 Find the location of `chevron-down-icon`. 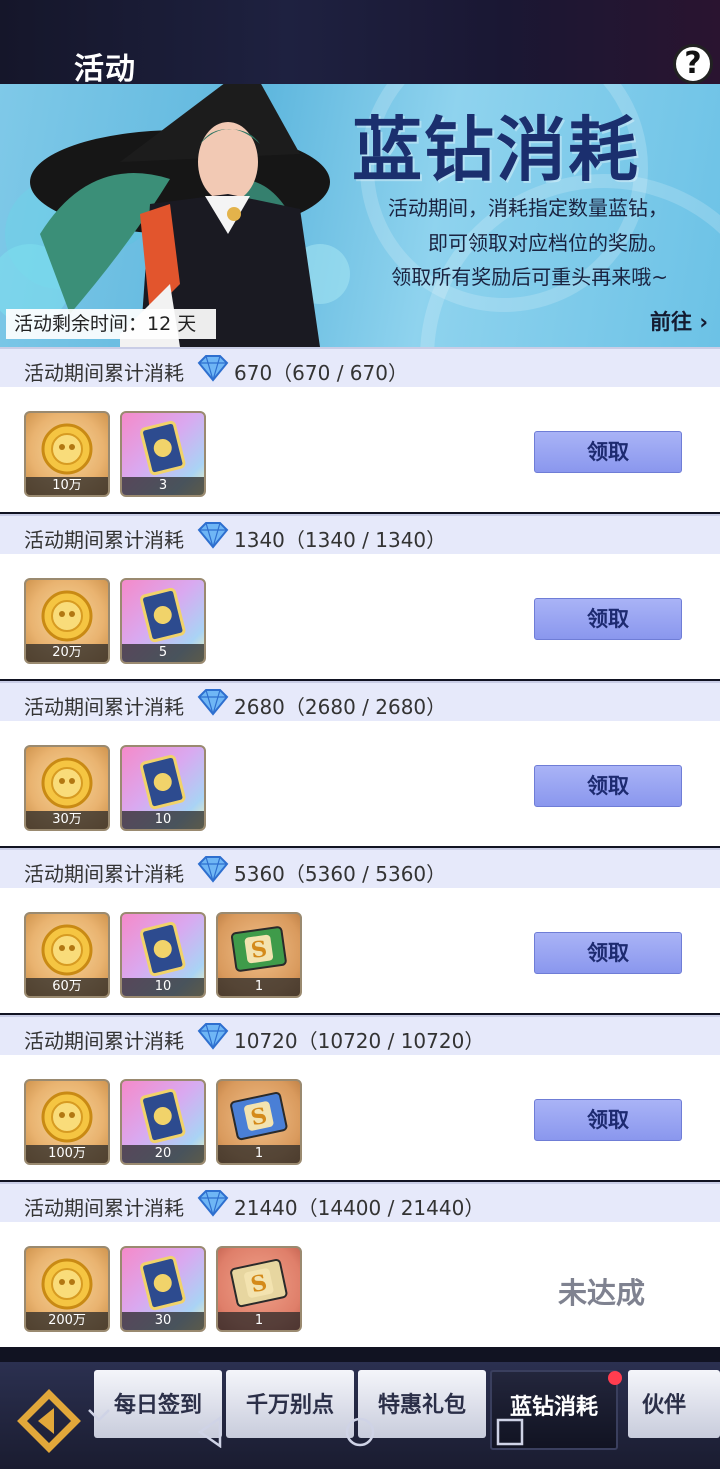

chevron-down-icon is located at coordinates (99, 1415).